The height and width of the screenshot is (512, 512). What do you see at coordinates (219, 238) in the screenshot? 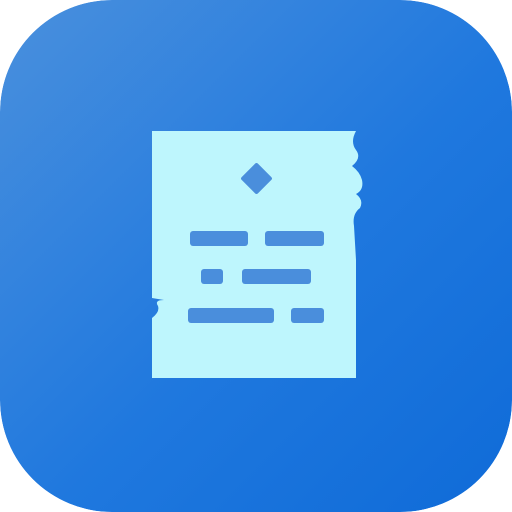
I see `text-line-1a` at bounding box center [219, 238].